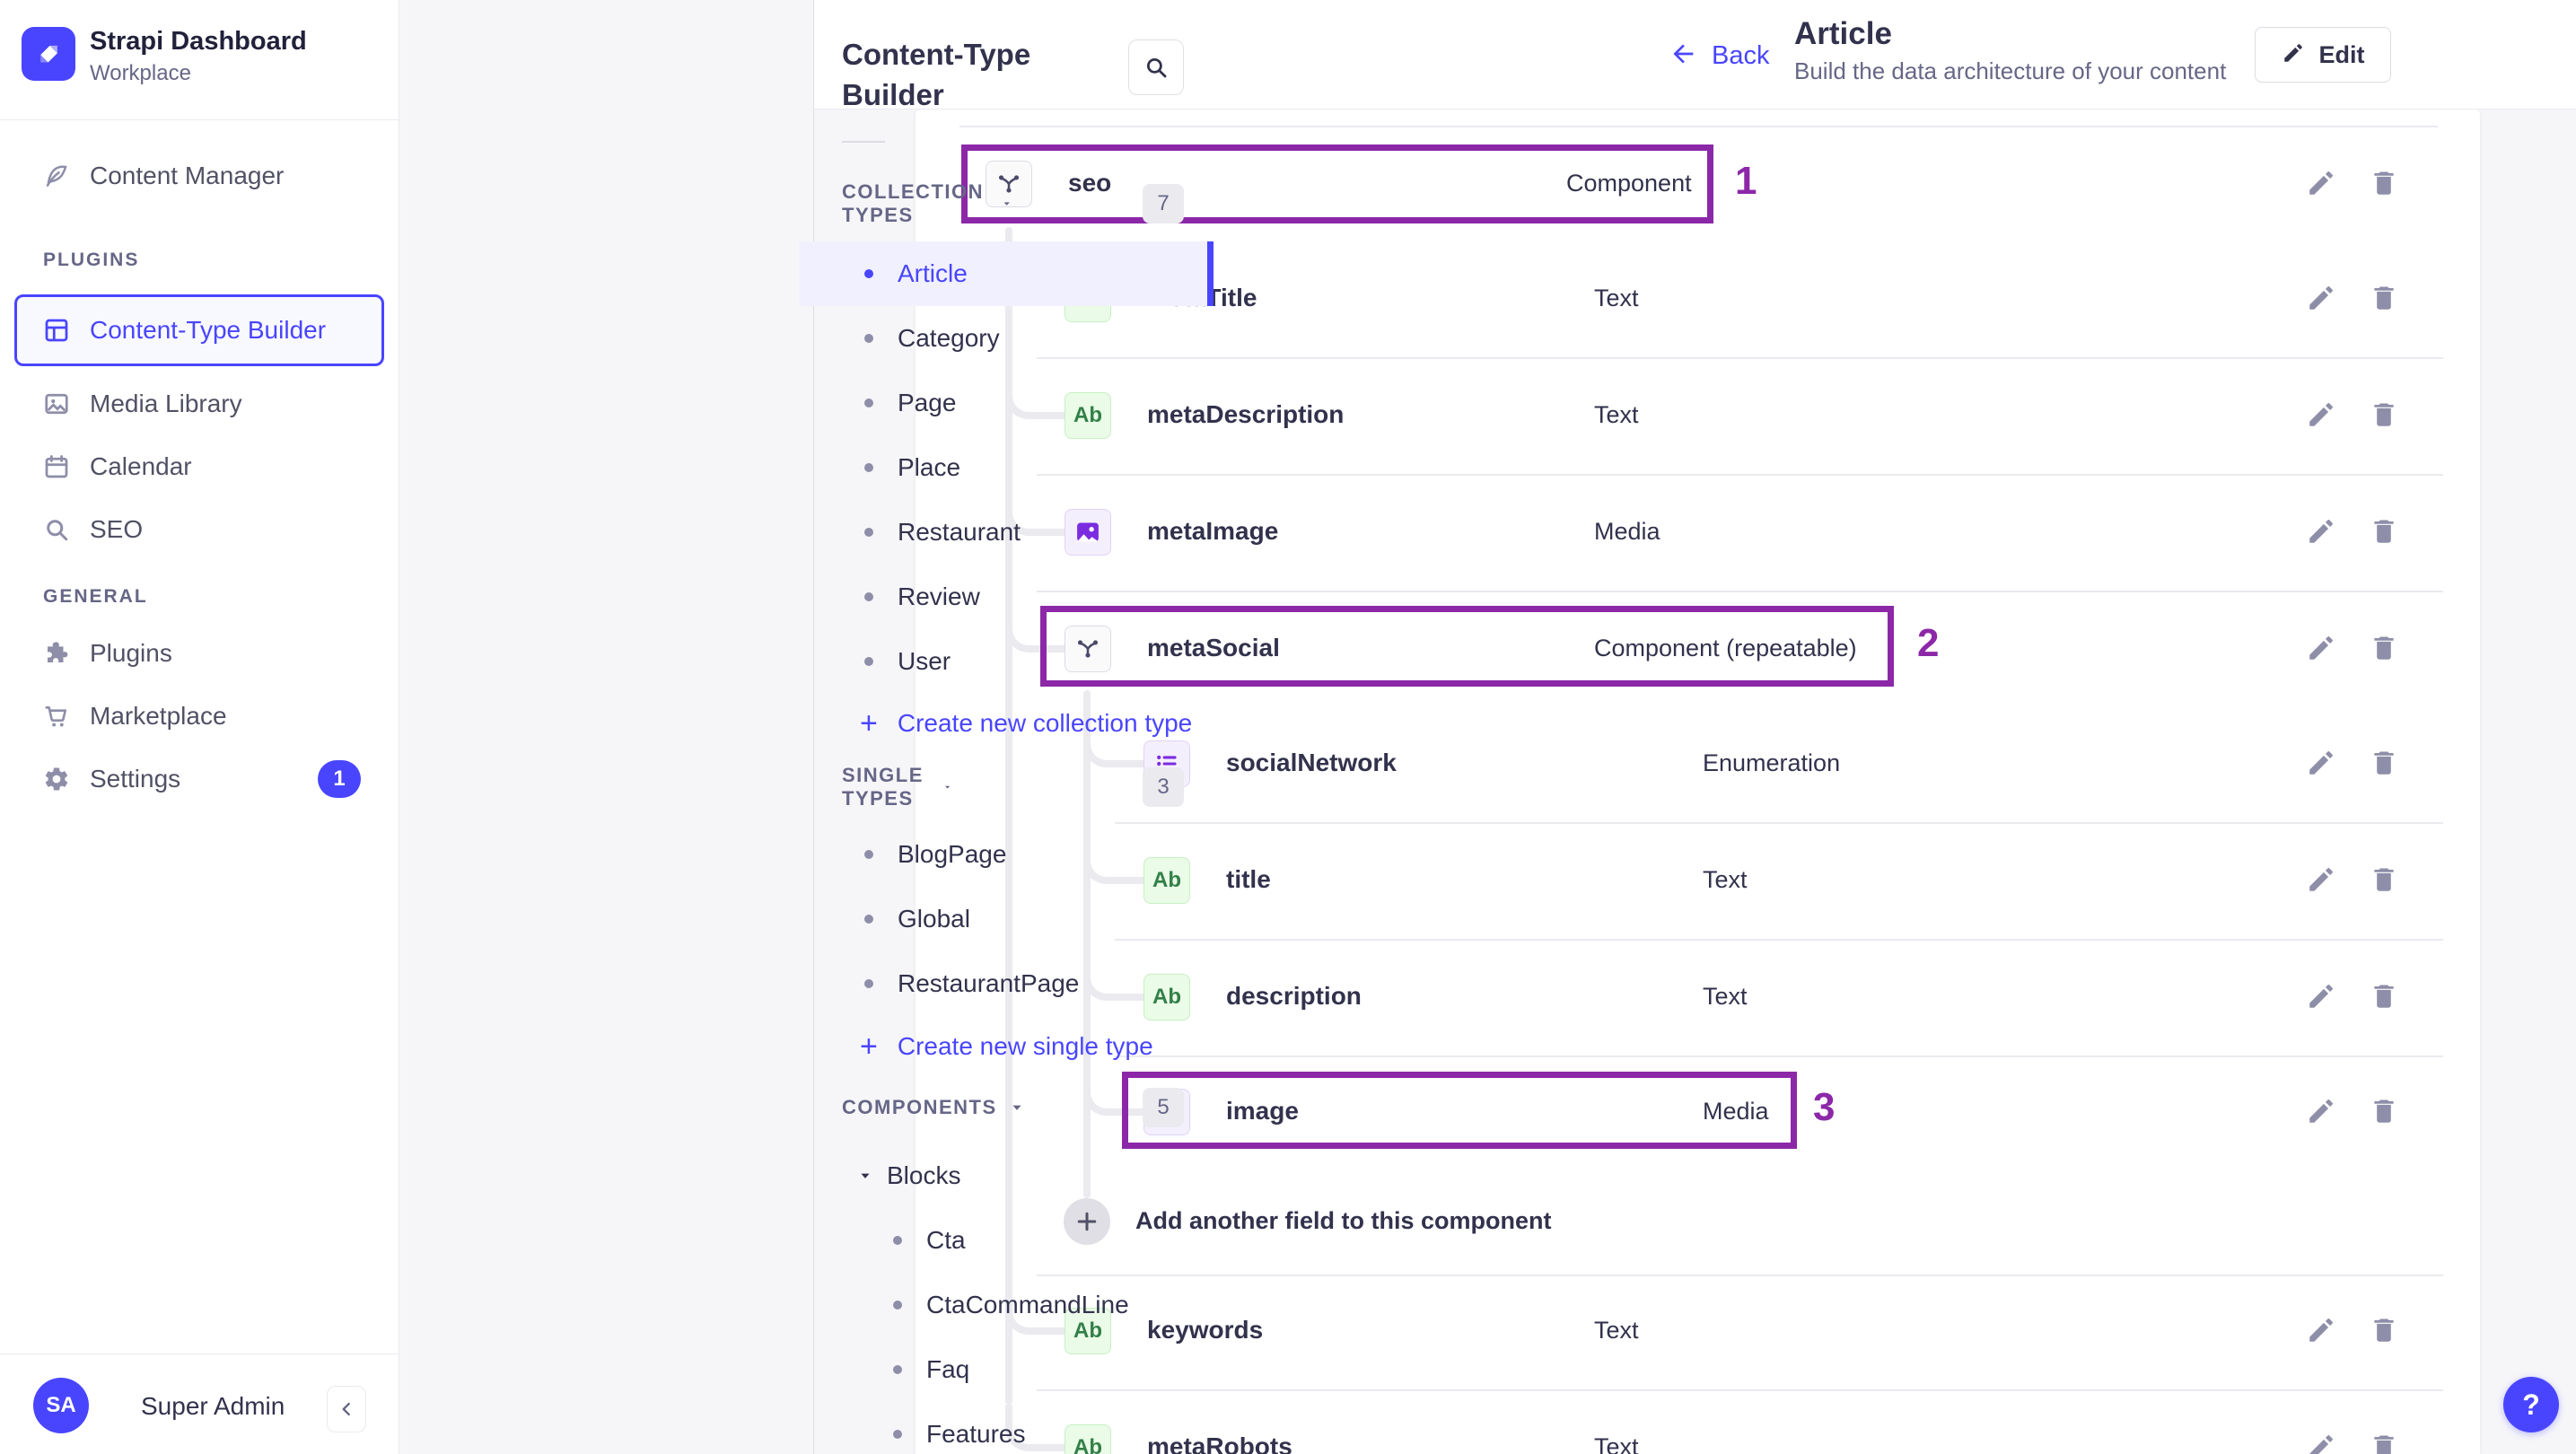 This screenshot has height=1454, width=2576. I want to click on sidebar-item-marketplace: Marketplace, so click(199, 716).